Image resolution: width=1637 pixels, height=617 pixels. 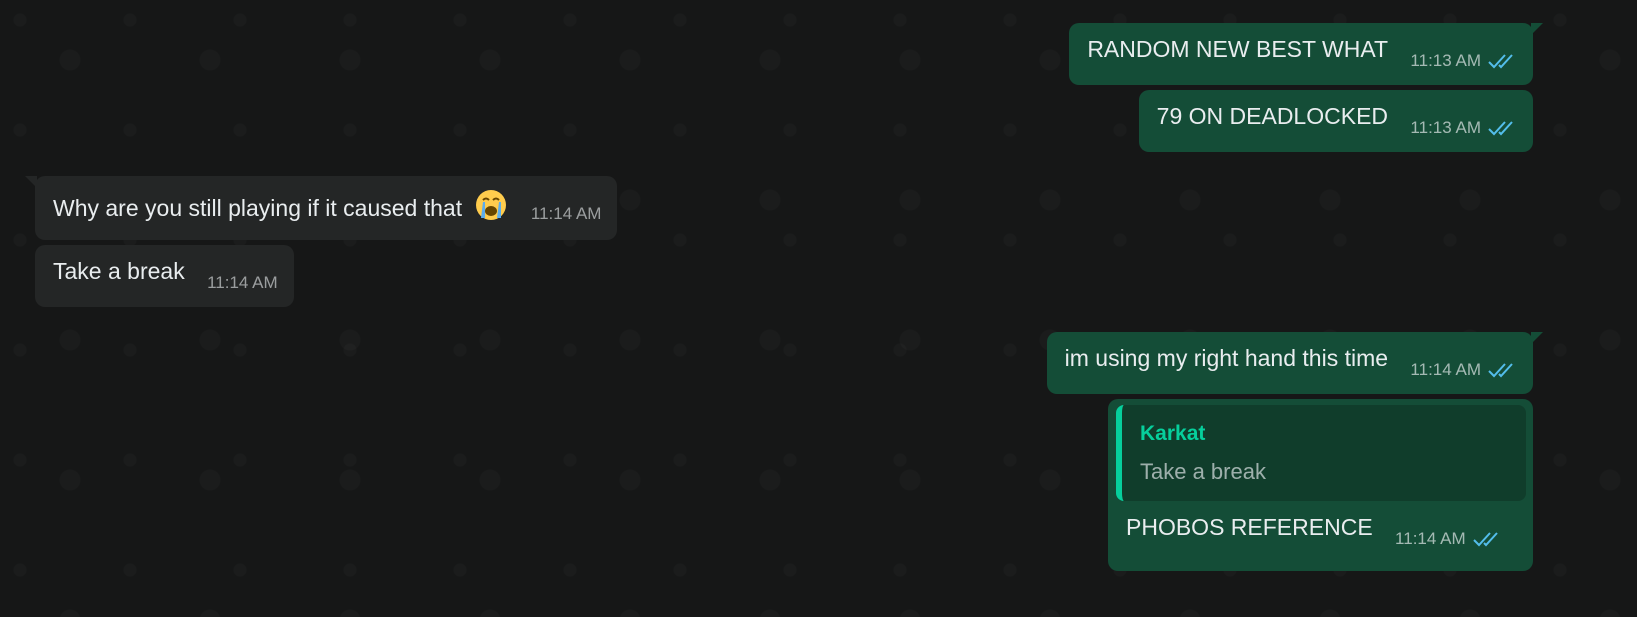 What do you see at coordinates (1173, 433) in the screenshot?
I see `quoted-message-author: Karkat` at bounding box center [1173, 433].